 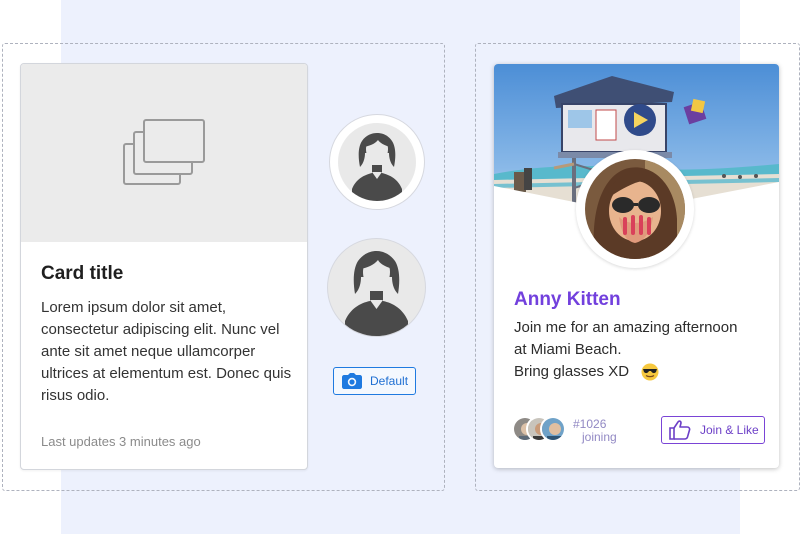 I want to click on joiners-avatar-group, so click(x=542, y=431).